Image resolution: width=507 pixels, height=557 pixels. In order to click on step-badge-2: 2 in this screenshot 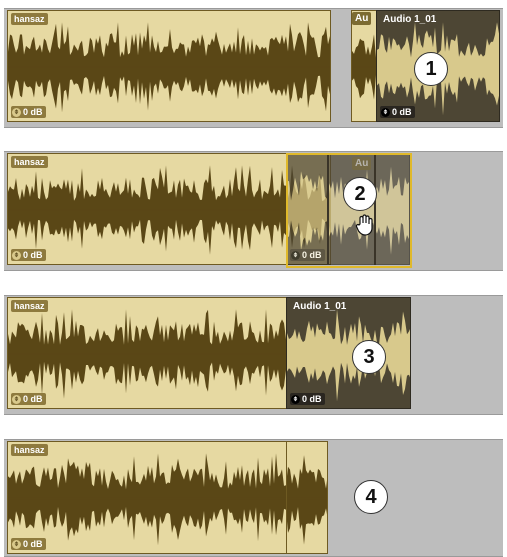, I will do `click(360, 194)`.